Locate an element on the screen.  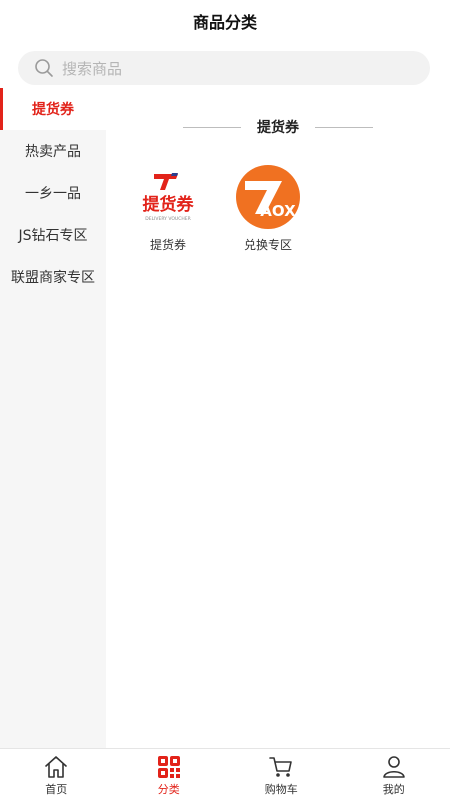
bottom-tab-bar: 首页 分类 购物车 我的 is located at coordinates (225, 774).